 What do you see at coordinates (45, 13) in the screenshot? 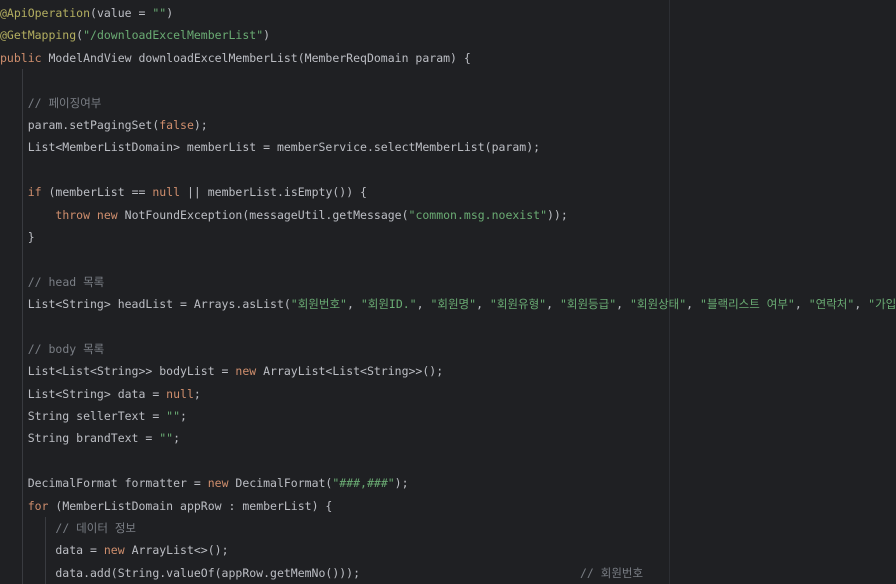
I see `code-token: @ApiOperation` at bounding box center [45, 13].